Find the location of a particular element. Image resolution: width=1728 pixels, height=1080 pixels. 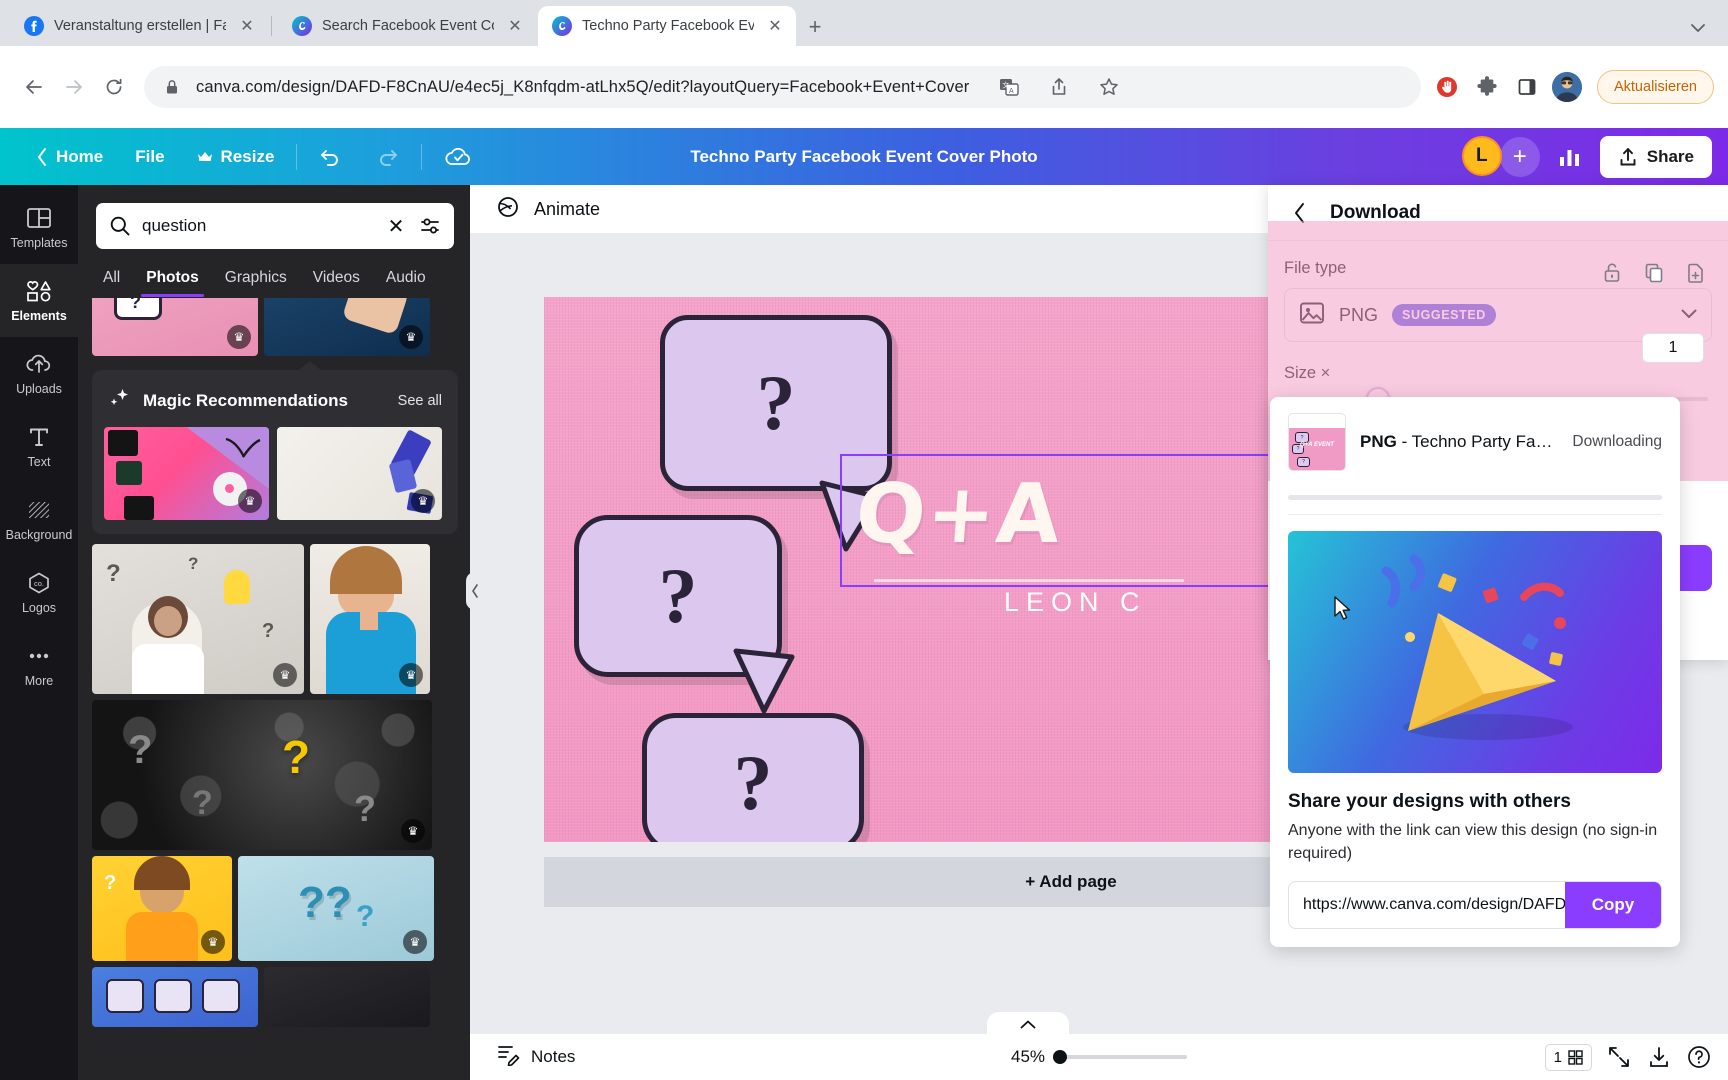

browser-tab-1: Search Facebook Event Cover ✕ is located at coordinates (407, 26).